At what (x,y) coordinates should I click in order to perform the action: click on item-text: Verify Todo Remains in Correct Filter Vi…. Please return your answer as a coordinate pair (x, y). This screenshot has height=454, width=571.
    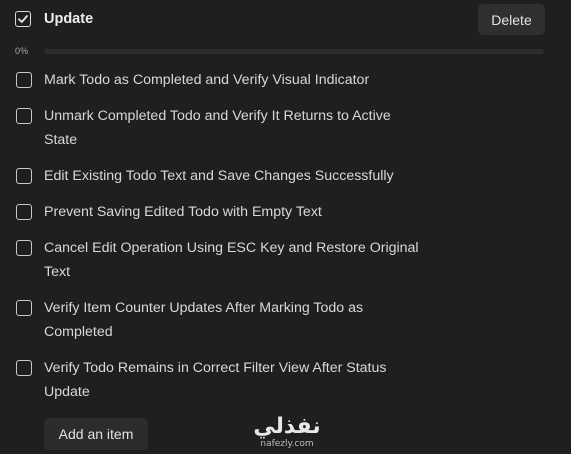
    Looking at the image, I should click on (234, 380).